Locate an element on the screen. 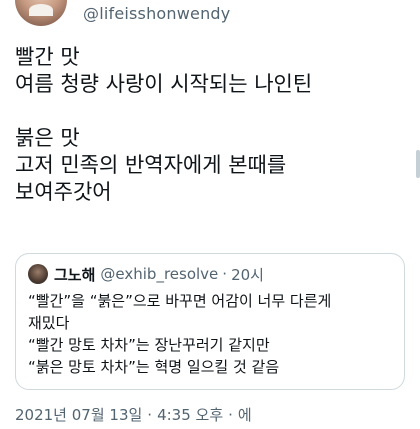 The image size is (420, 429). tweet-text-line: 빨간 맛 is located at coordinates (47, 57).